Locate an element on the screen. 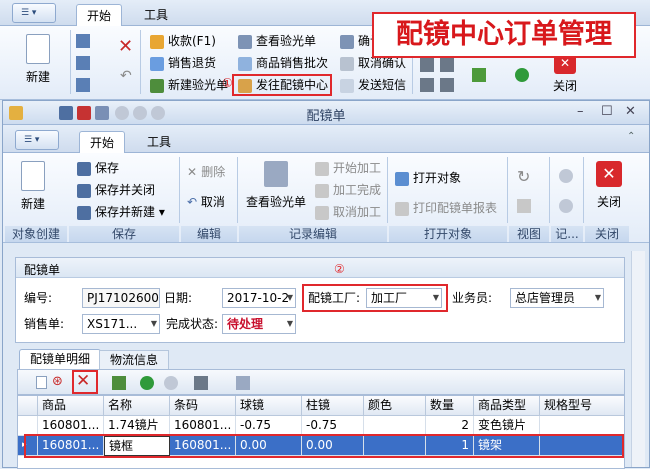 This screenshot has width=650, height=469. overlay-title: 配镜中心订单管理 is located at coordinates (504, 35).